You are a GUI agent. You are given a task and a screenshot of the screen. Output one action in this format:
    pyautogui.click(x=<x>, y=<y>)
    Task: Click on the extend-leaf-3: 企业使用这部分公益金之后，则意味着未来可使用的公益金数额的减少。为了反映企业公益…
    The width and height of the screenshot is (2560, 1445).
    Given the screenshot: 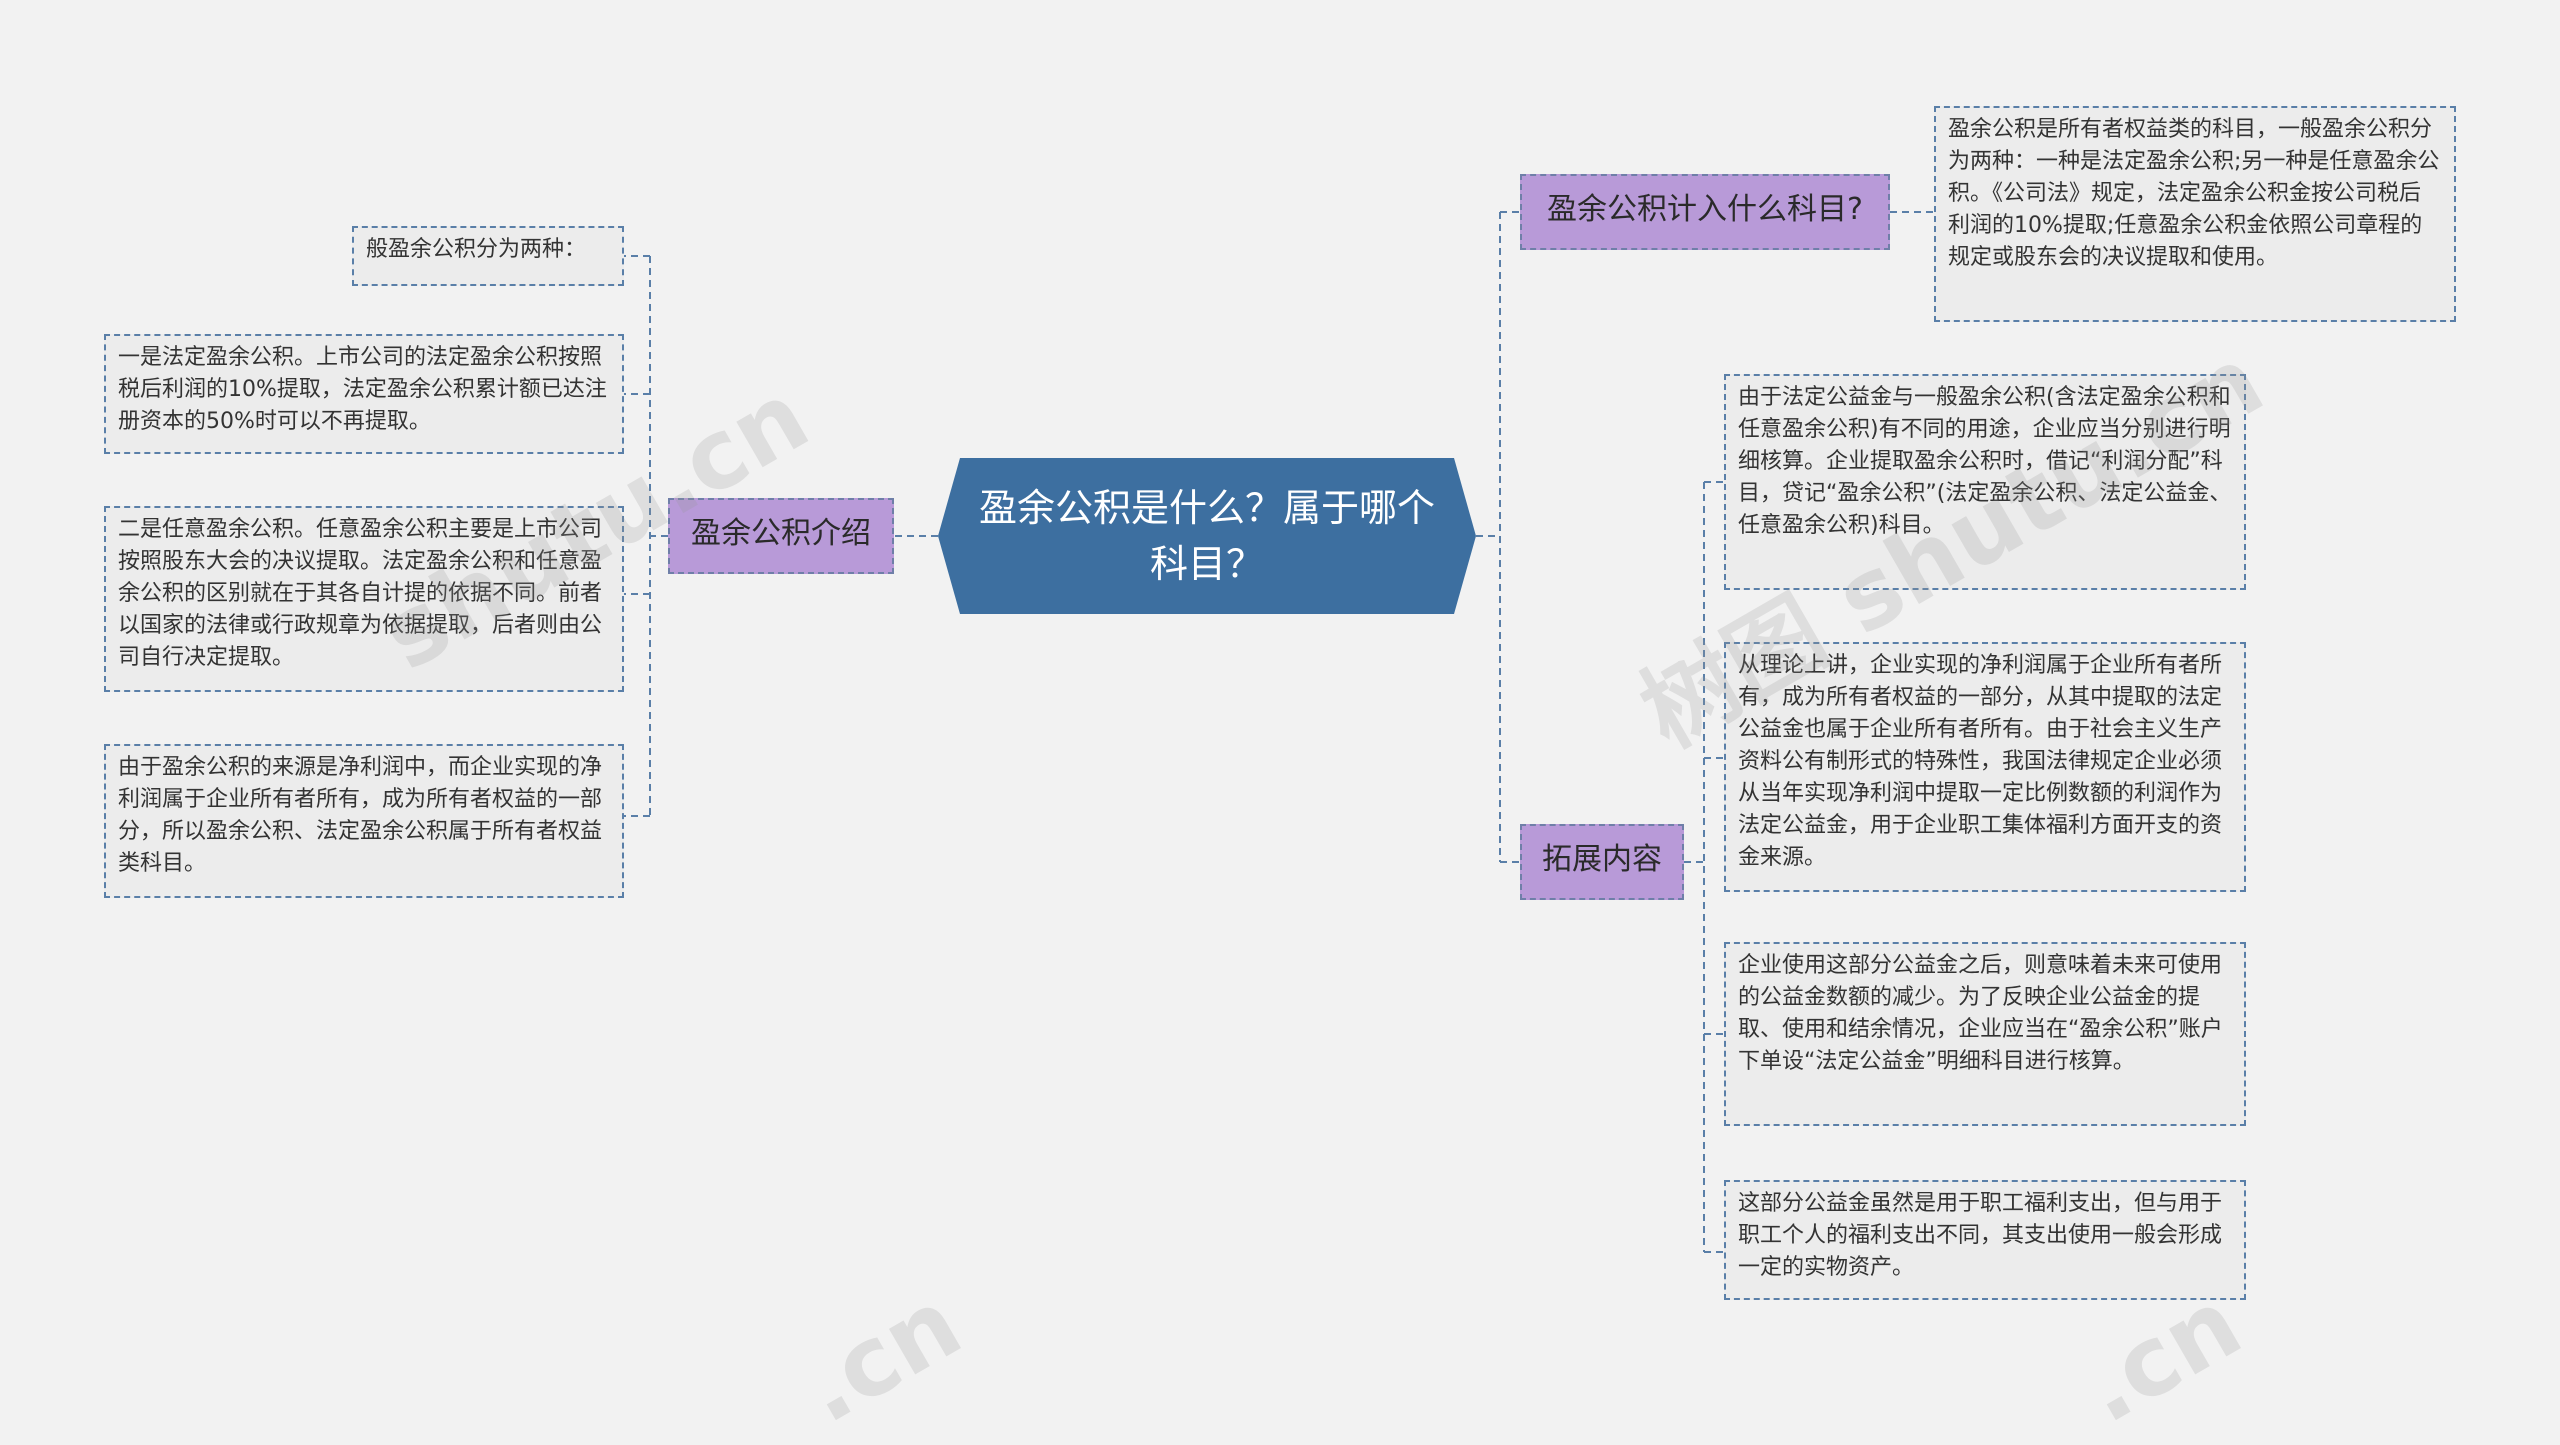 What is the action you would take?
    pyautogui.click(x=1985, y=1034)
    